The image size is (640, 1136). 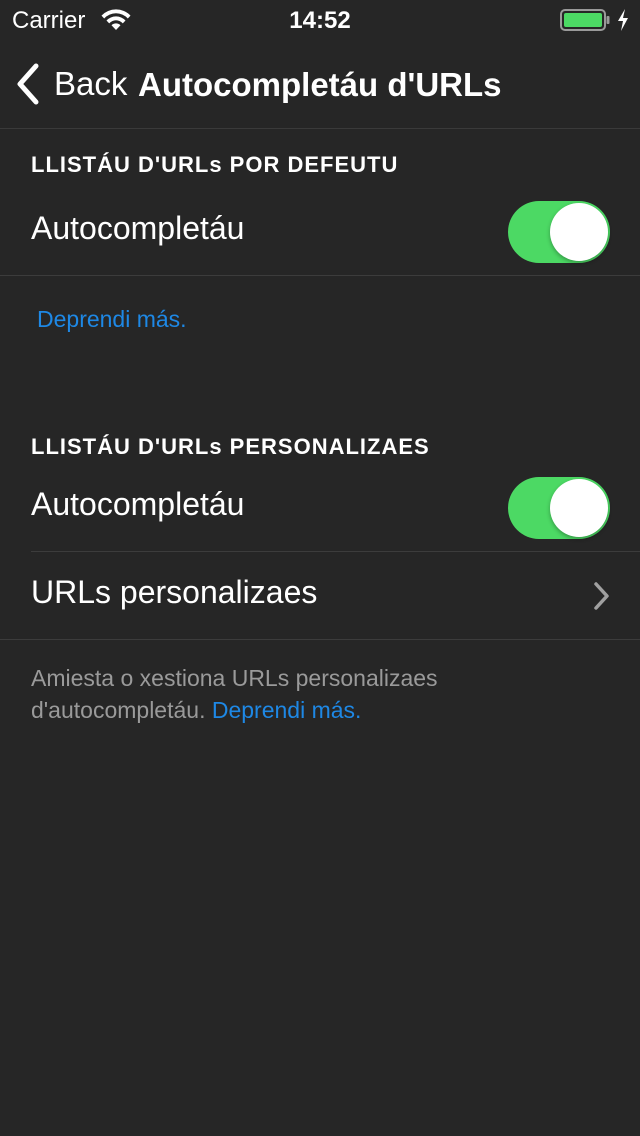 I want to click on status-time: 14:52, so click(x=320, y=20).